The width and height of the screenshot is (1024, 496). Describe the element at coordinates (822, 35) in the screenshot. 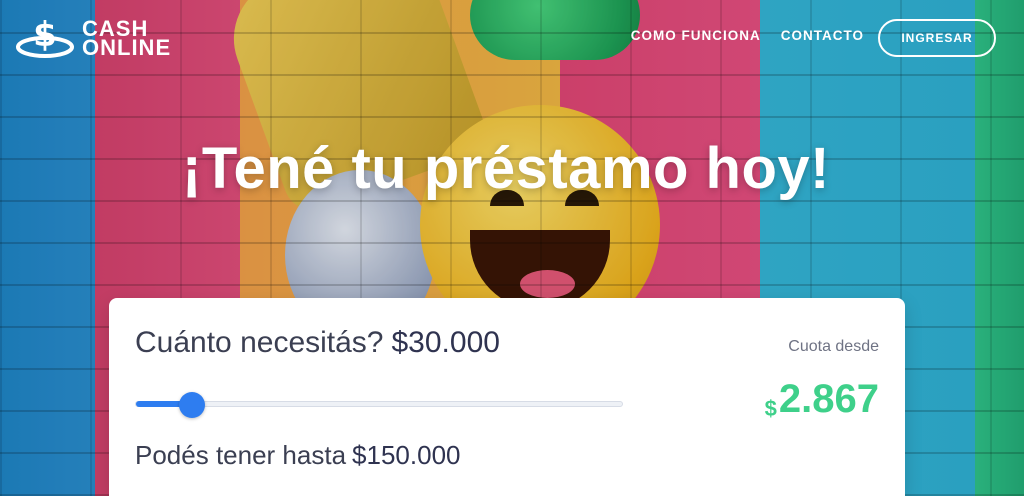

I see `nav-link-contacto: CONTACTO` at that location.